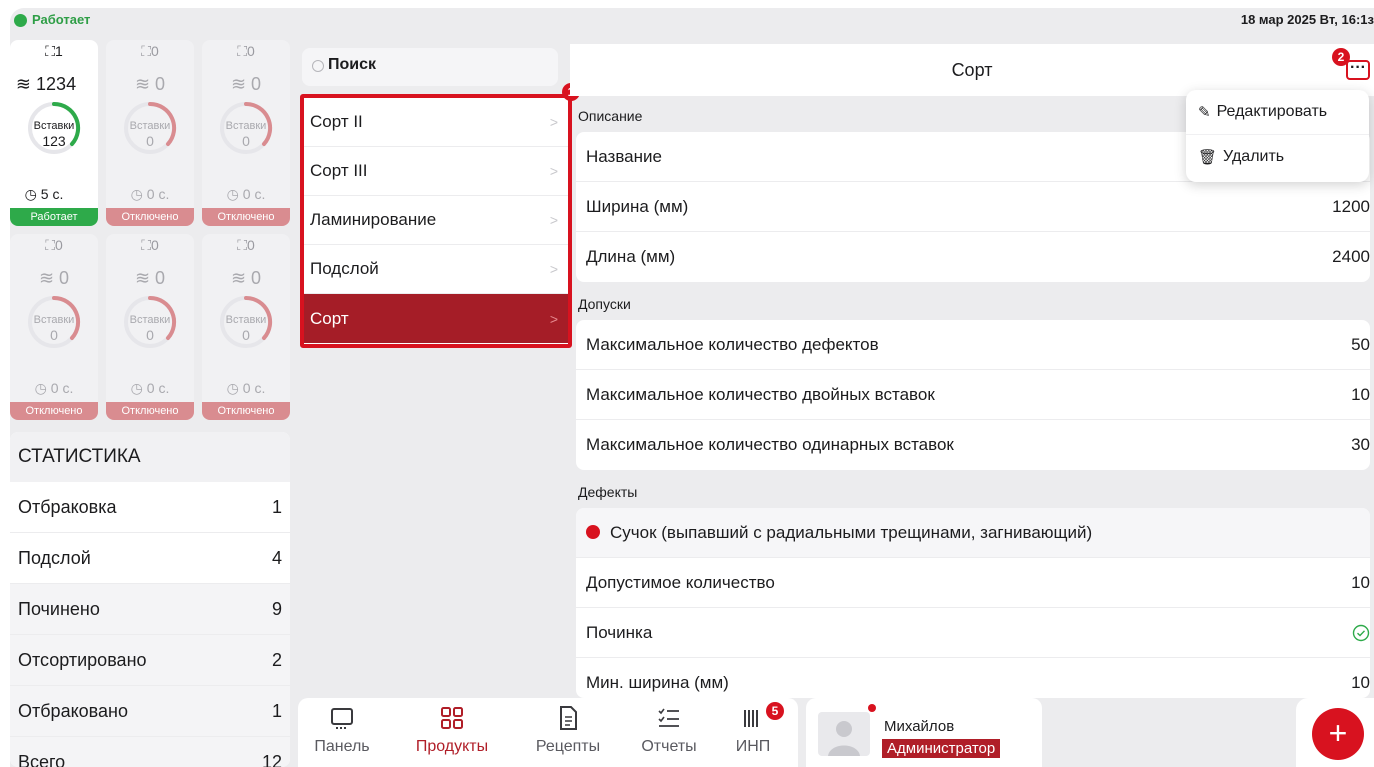  Describe the element at coordinates (276, 608) in the screenshot. I see `stat-value: 9` at that location.